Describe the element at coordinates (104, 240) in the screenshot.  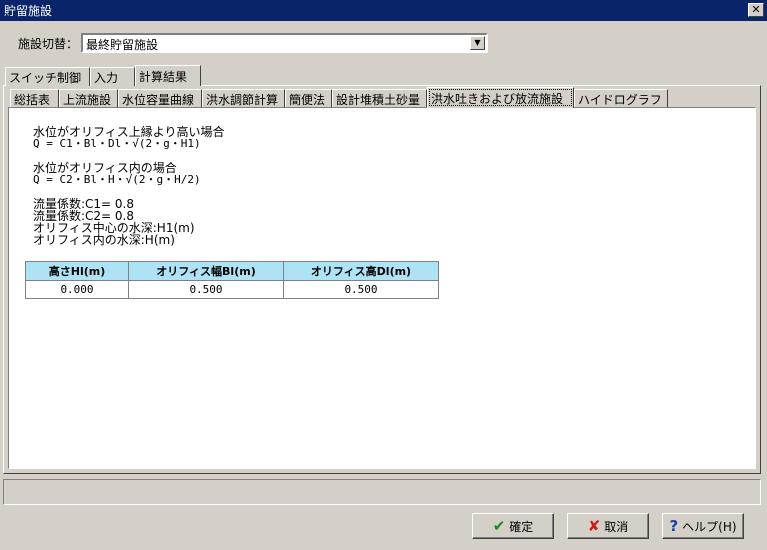
I see `def-h: オリフィス内の水深:H(m)` at that location.